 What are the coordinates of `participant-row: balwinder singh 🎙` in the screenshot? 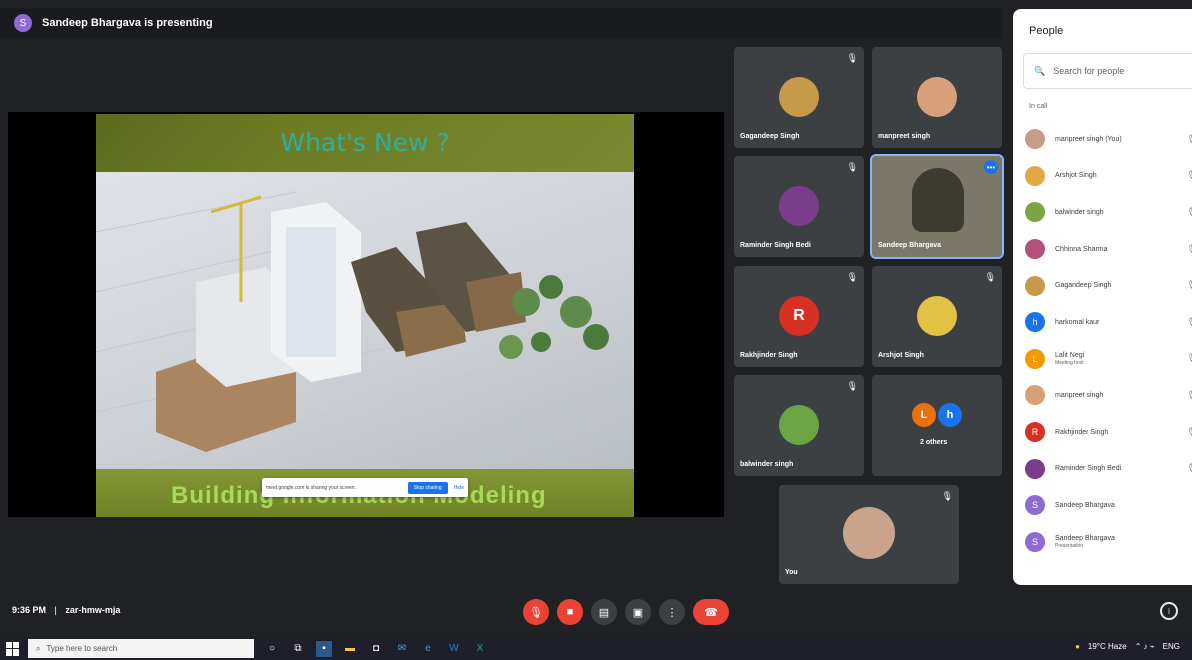 It's located at (1108, 212).